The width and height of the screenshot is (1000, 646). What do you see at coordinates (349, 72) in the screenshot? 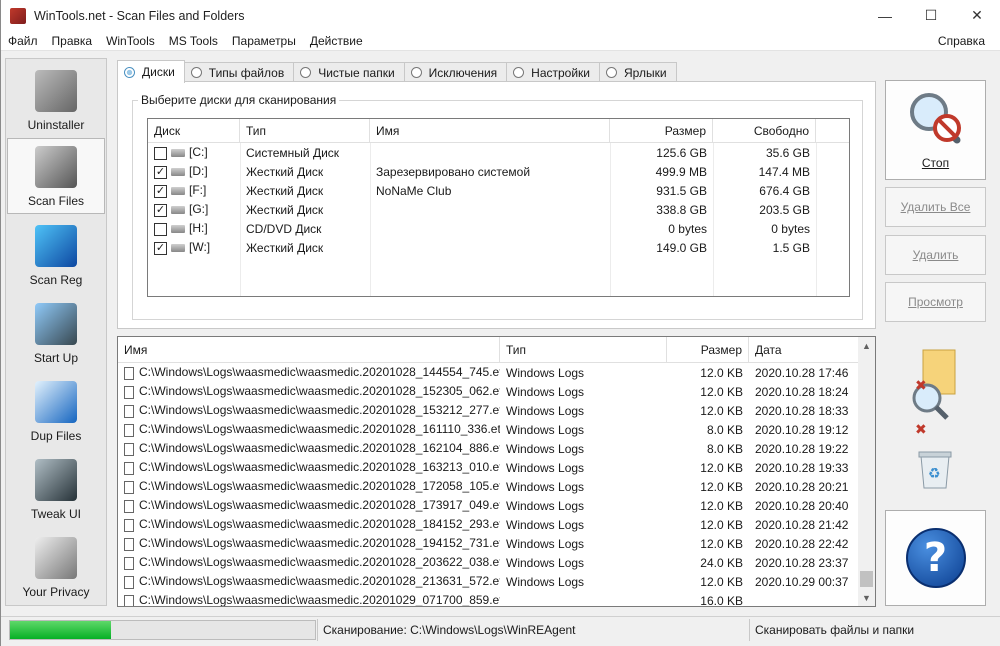
I see `tab-clean-folders: Чистые папки` at bounding box center [349, 72].